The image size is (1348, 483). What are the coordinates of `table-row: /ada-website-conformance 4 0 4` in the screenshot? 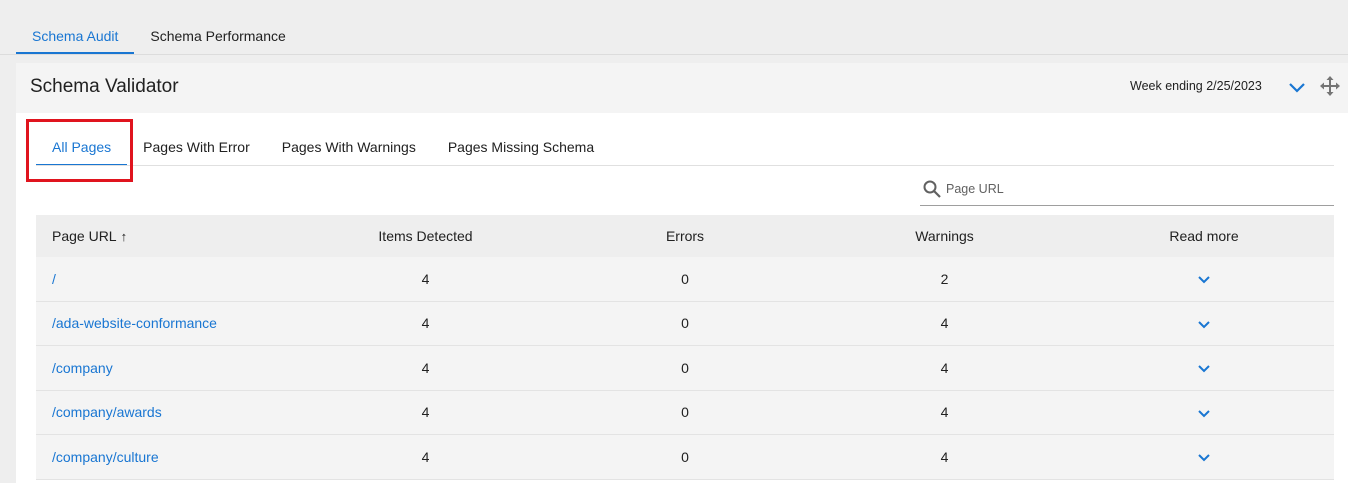 It's located at (685, 323).